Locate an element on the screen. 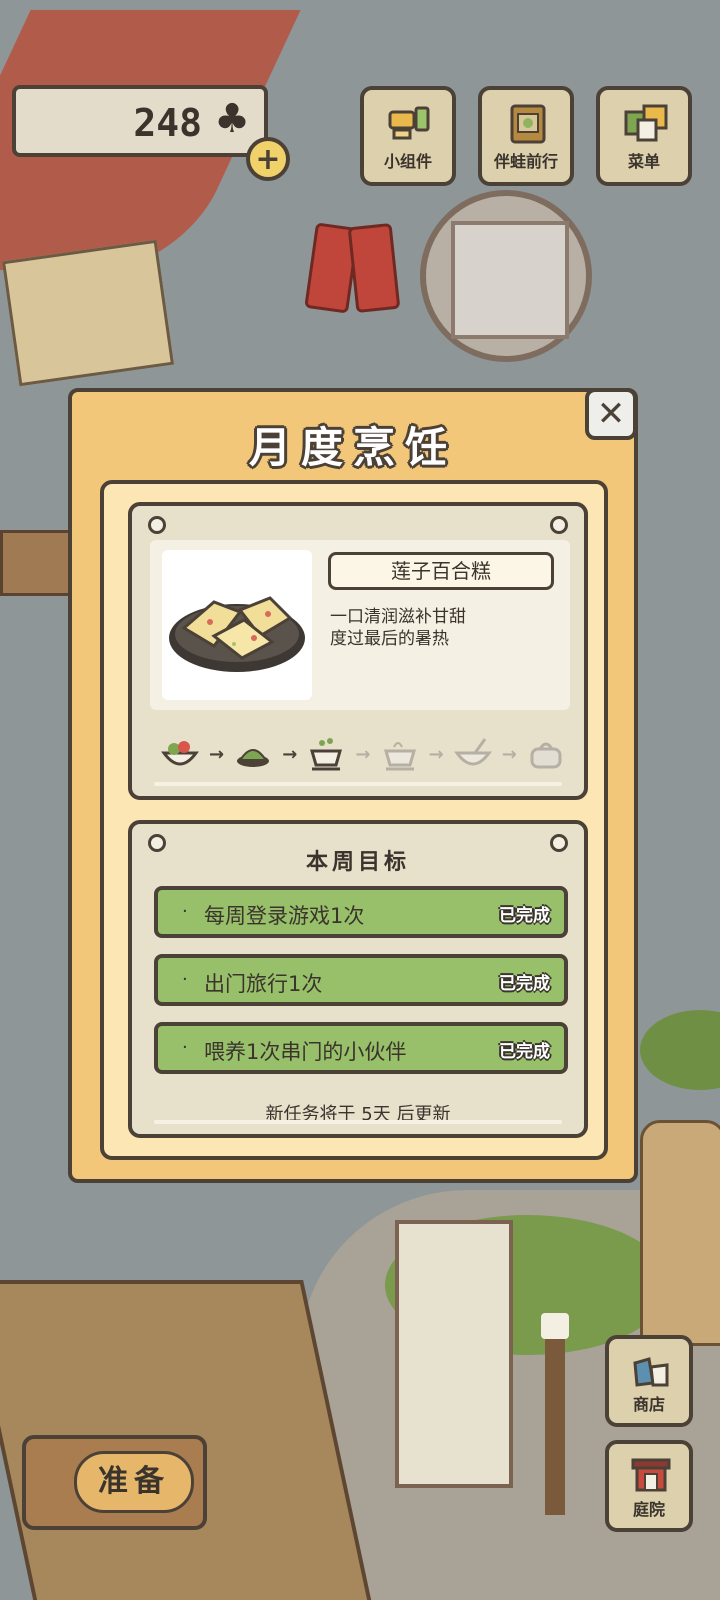 The width and height of the screenshot is (720, 1600). dish-image is located at coordinates (237, 625).